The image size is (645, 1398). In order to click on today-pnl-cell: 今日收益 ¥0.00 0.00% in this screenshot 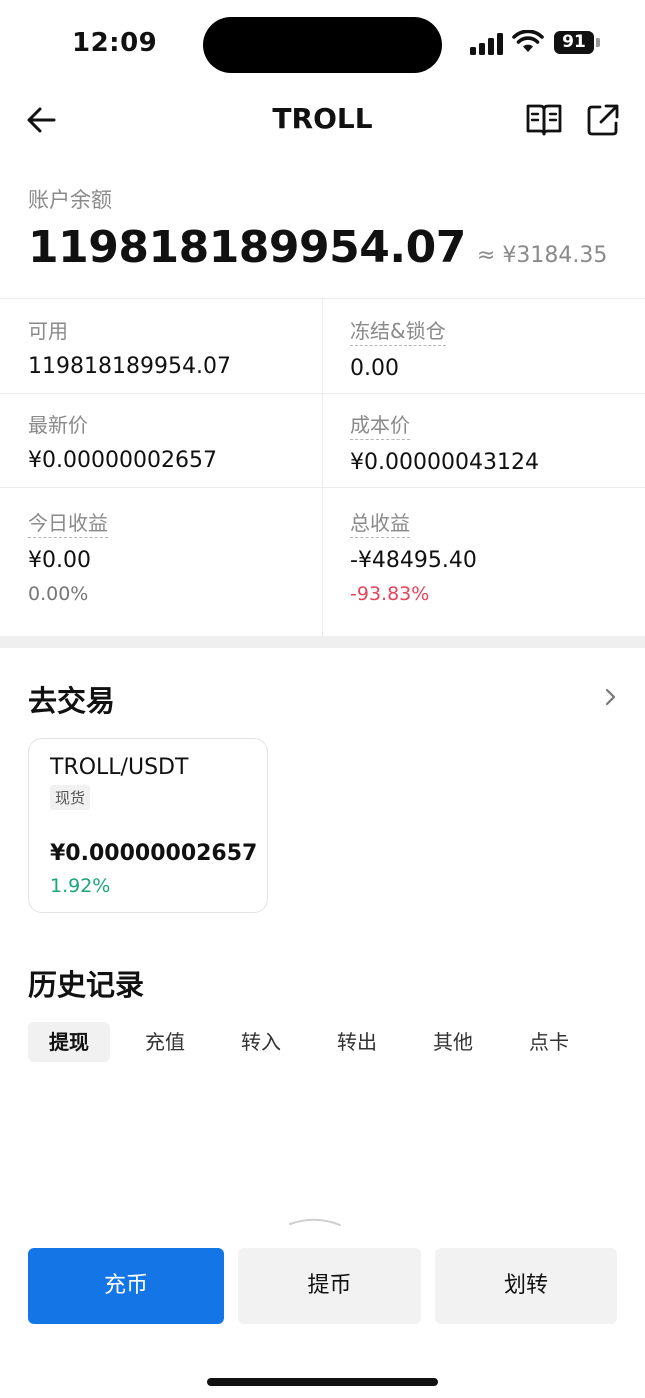, I will do `click(68, 556)`.